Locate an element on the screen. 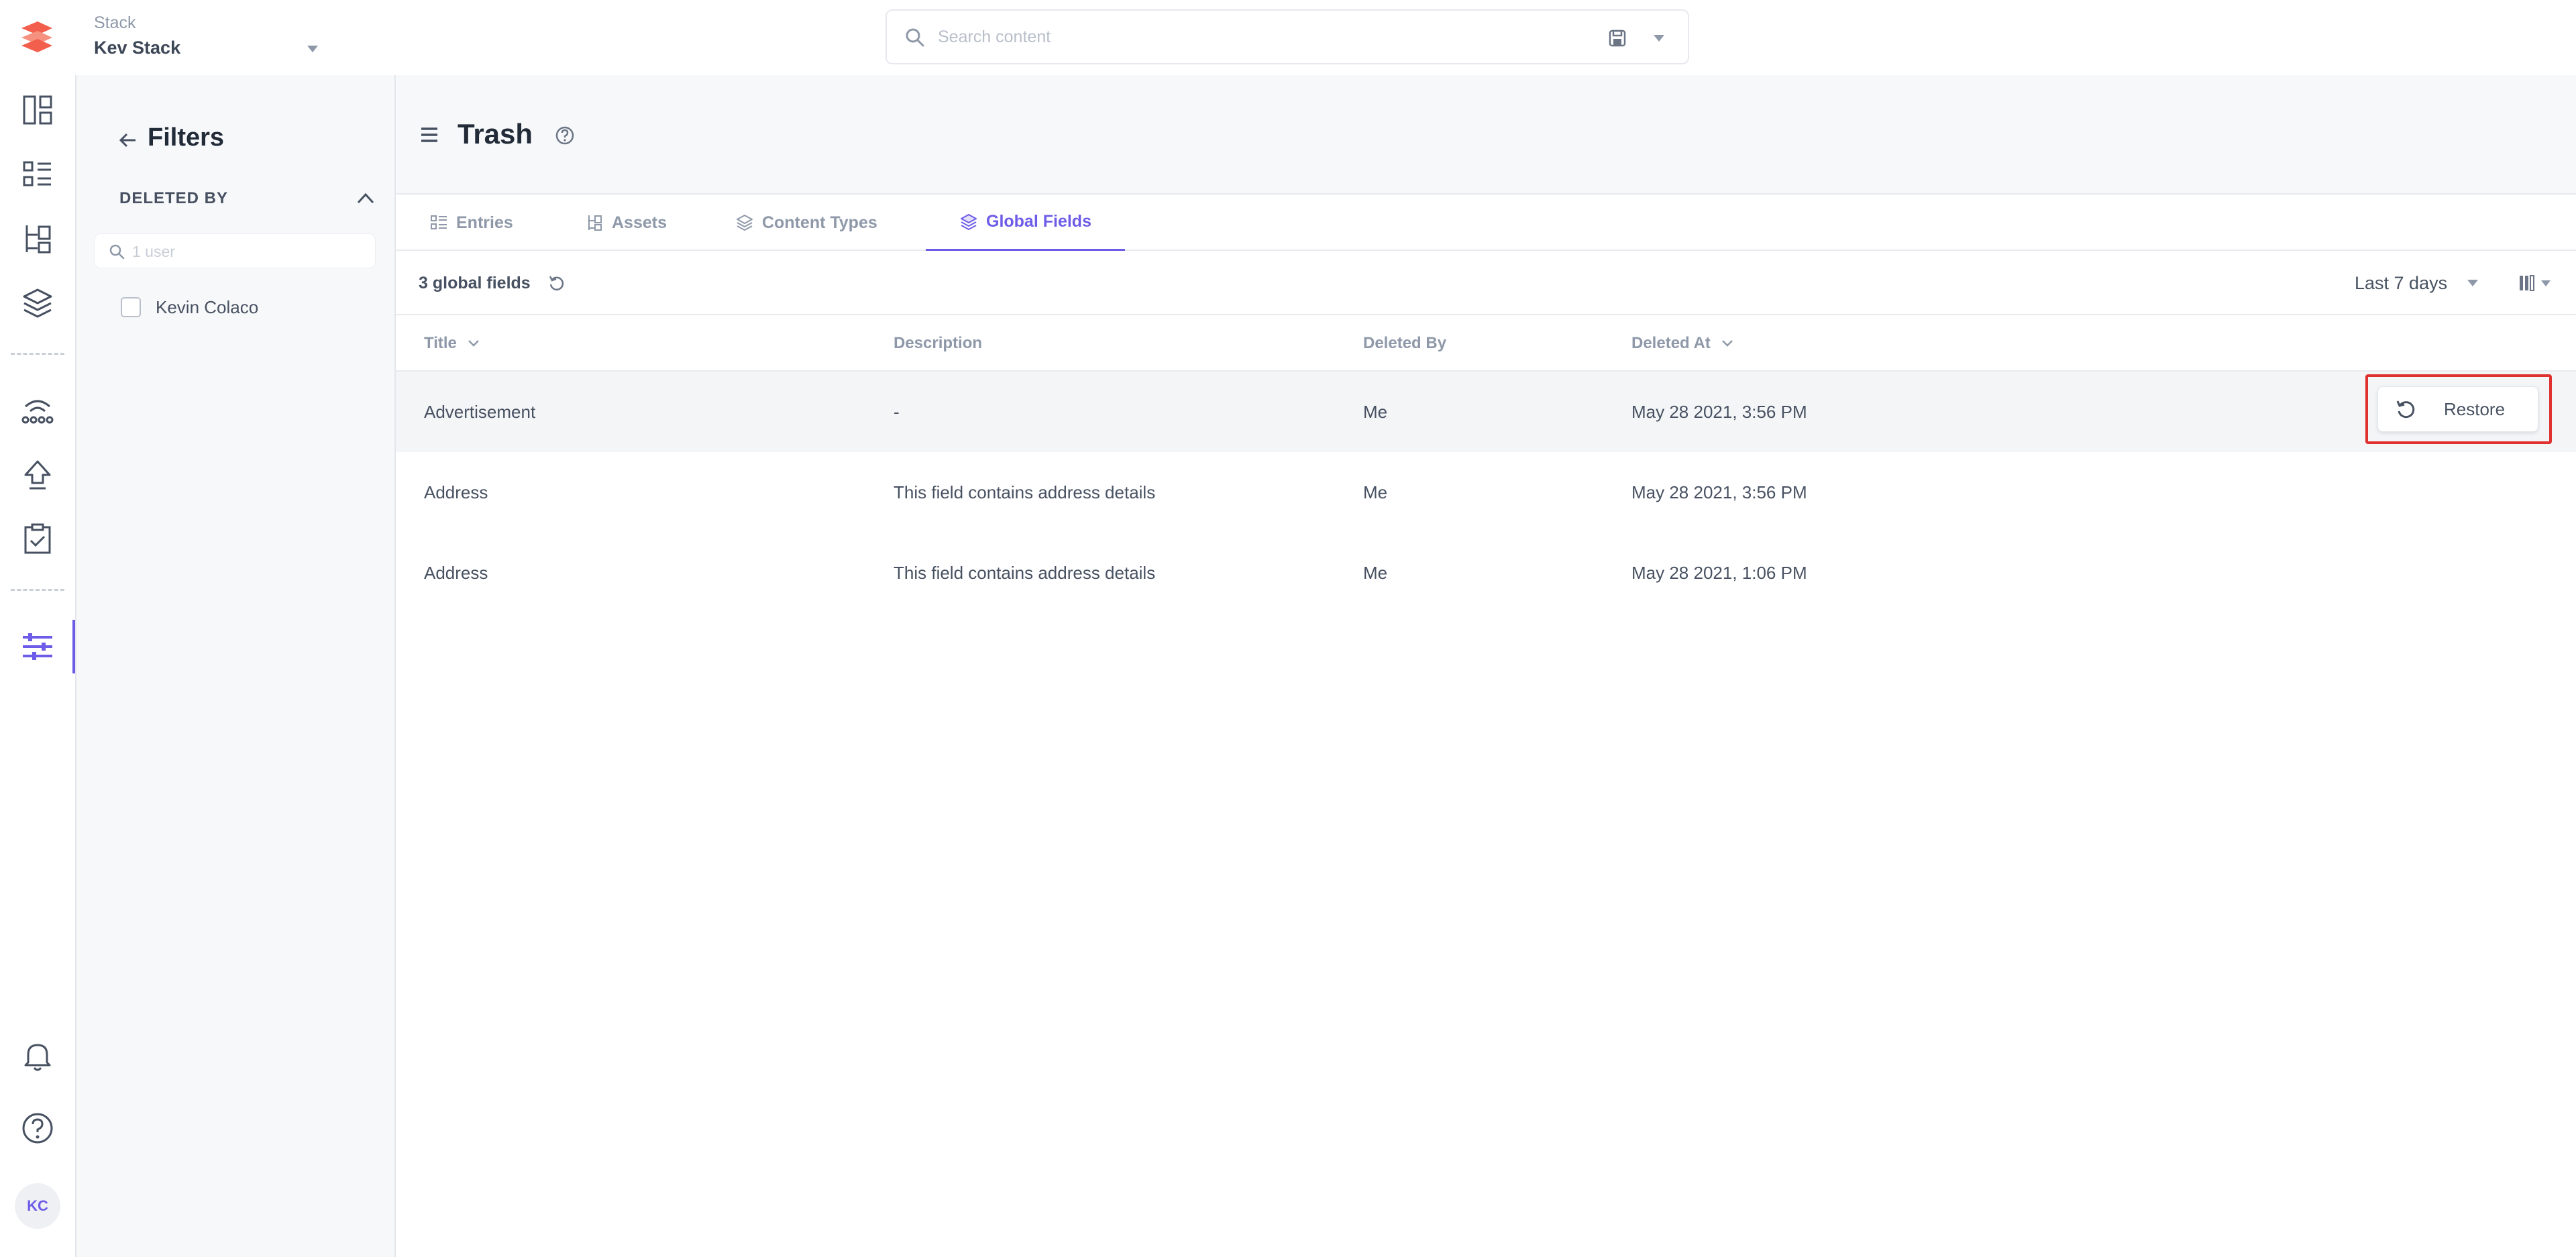 This screenshot has height=1257, width=2576. user-filter-input is located at coordinates (246, 252).